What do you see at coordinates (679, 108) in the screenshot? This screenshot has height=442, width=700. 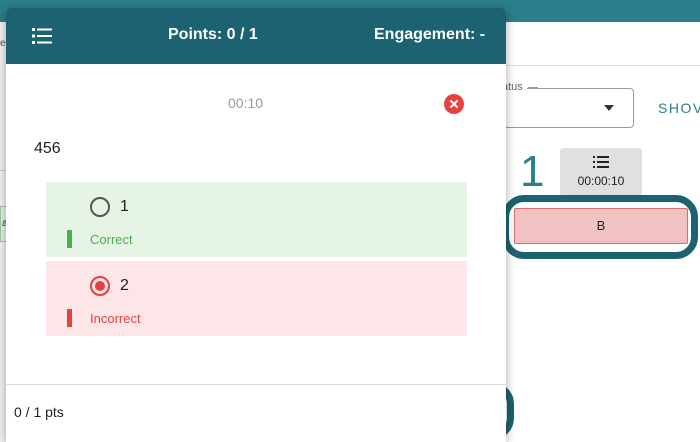 I see `show-button: SHOV` at bounding box center [679, 108].